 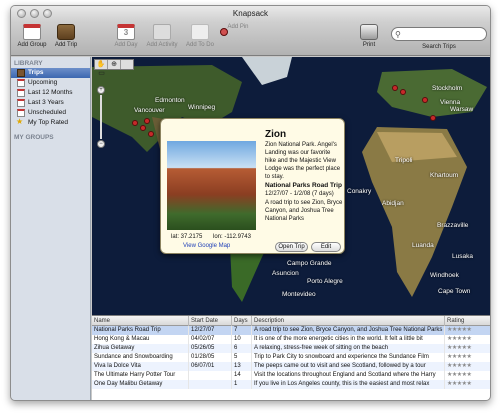 I want to click on add-pin-button: Add Pin, so click(x=238, y=30).